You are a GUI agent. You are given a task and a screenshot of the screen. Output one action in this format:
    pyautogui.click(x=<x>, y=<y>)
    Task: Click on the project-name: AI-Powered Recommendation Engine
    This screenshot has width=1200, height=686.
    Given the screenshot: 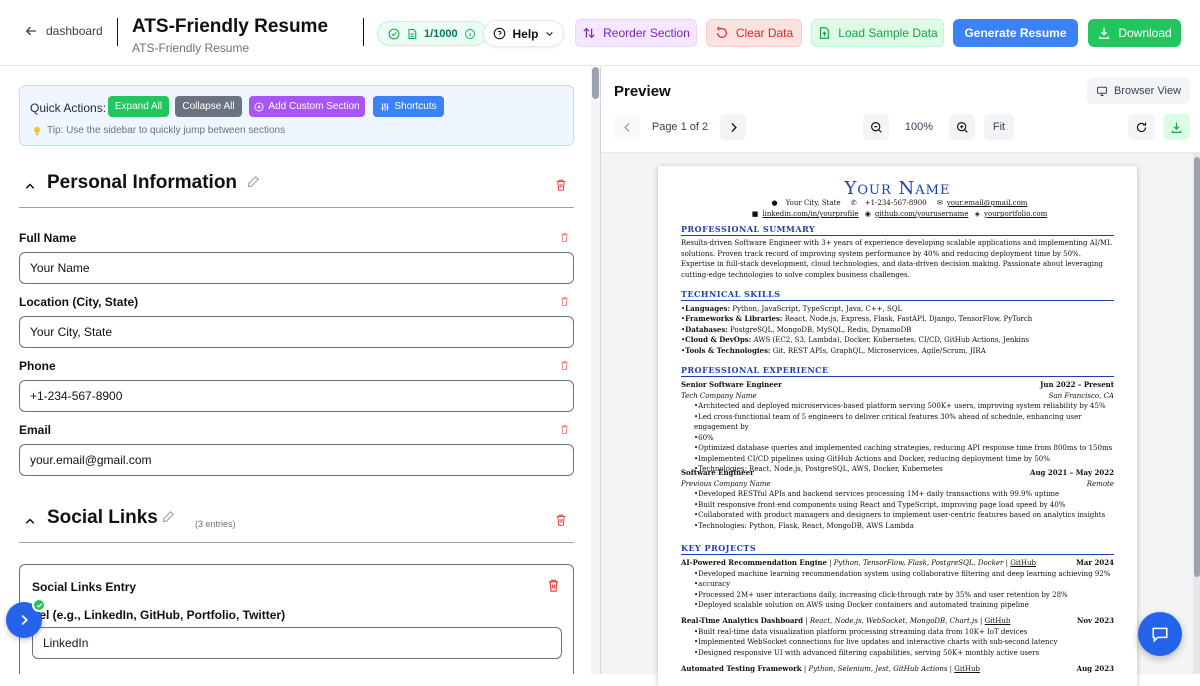 What is the action you would take?
    pyautogui.click(x=754, y=562)
    